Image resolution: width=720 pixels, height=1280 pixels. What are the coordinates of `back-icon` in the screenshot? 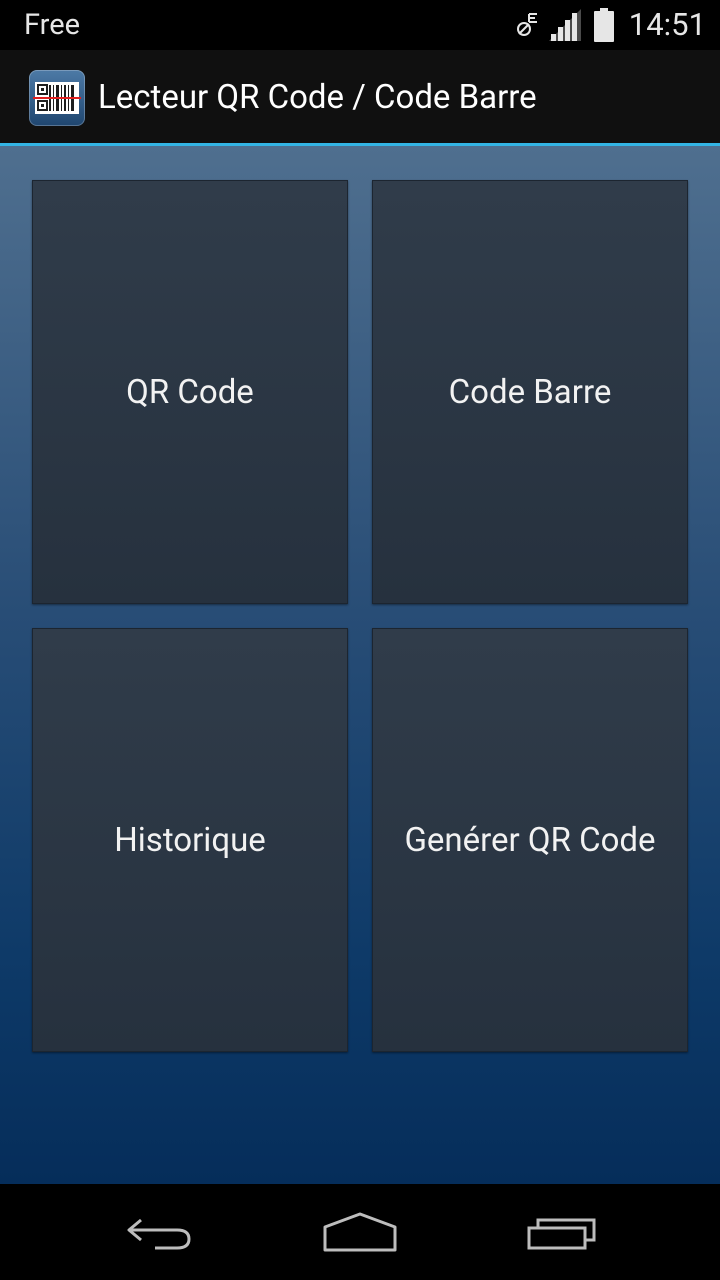 It's located at (159, 1234).